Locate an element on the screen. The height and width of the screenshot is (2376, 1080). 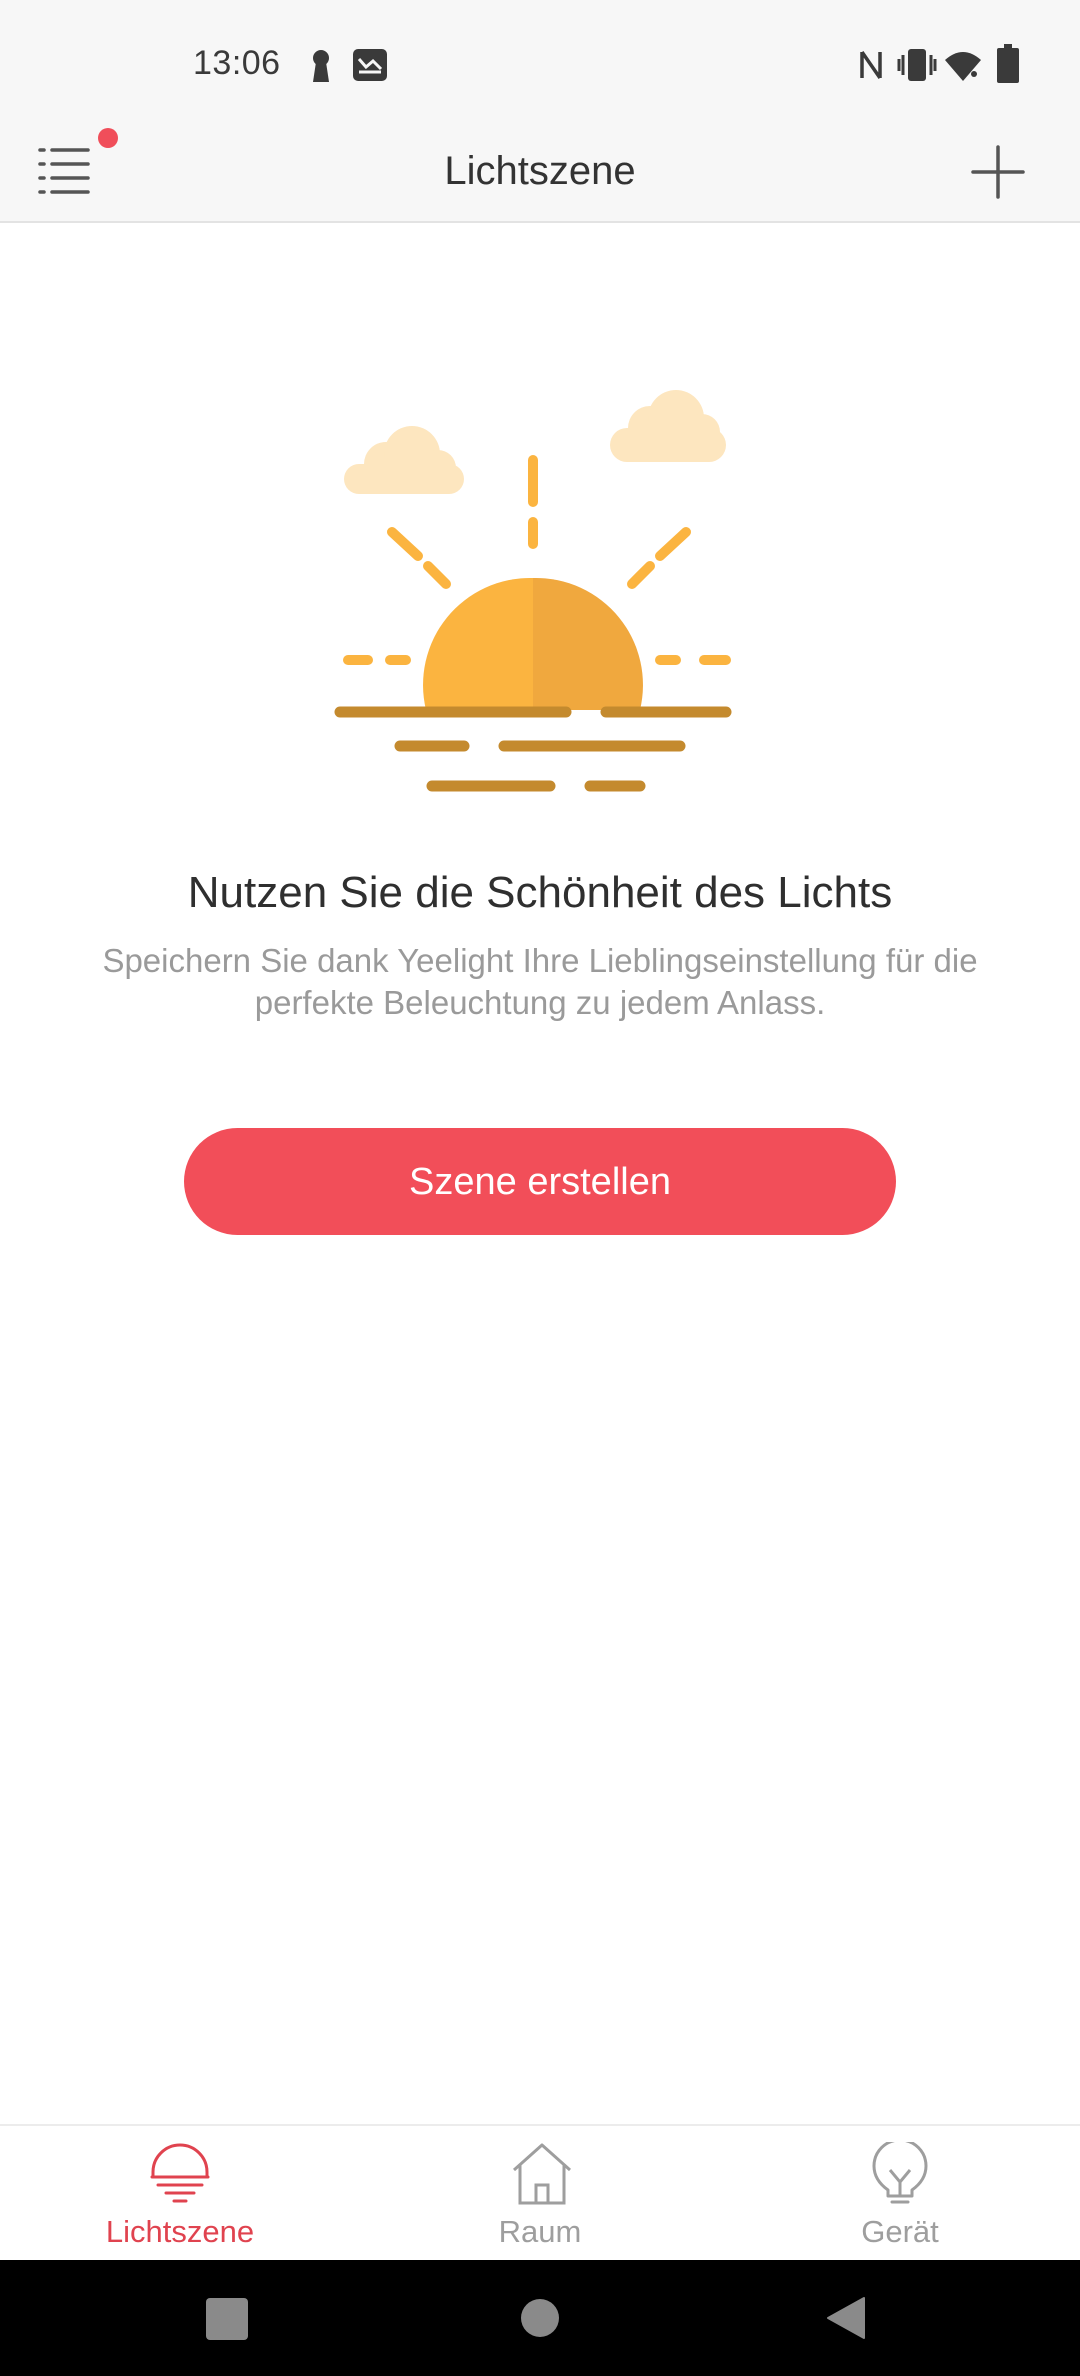
system-nav-bar is located at coordinates (540, 2318).